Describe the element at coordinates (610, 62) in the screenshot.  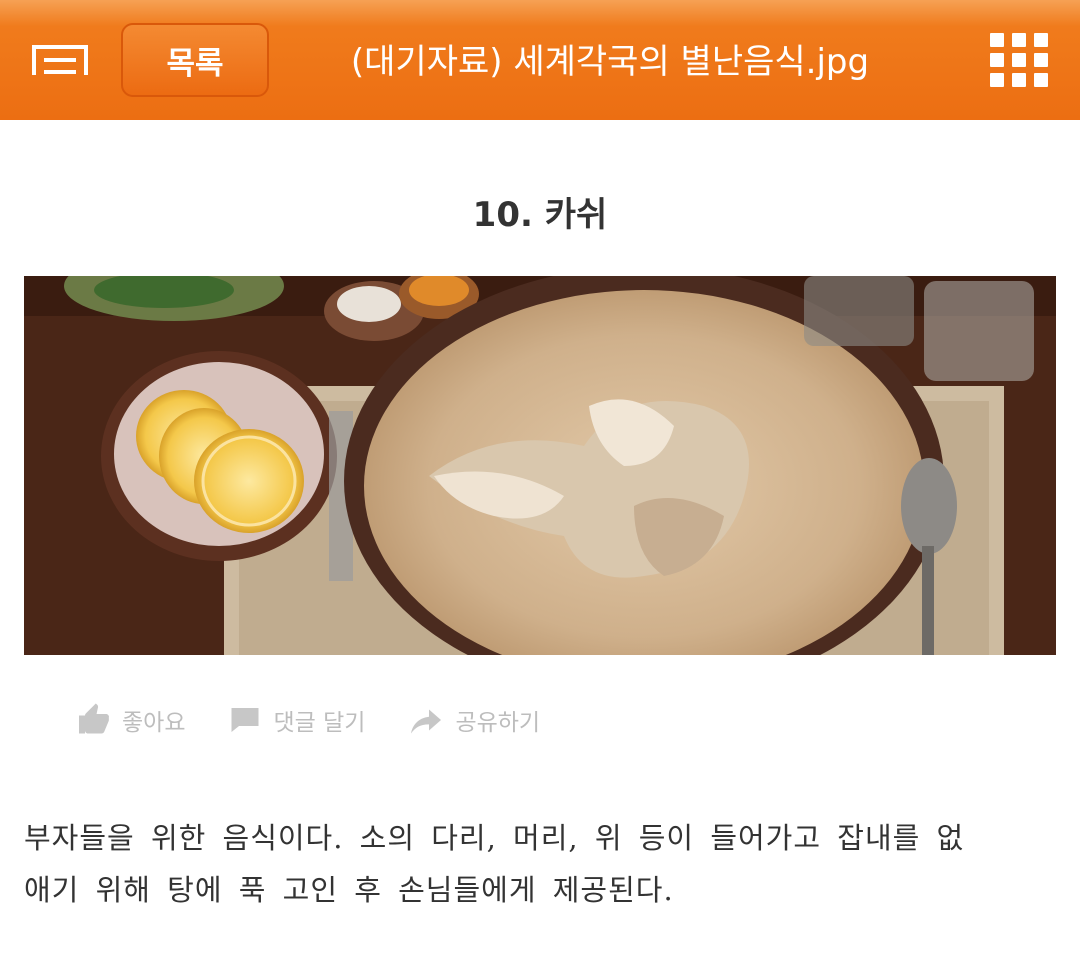
I see `page-title: (대기자료) 세계각국의 별난음식.jpg` at that location.